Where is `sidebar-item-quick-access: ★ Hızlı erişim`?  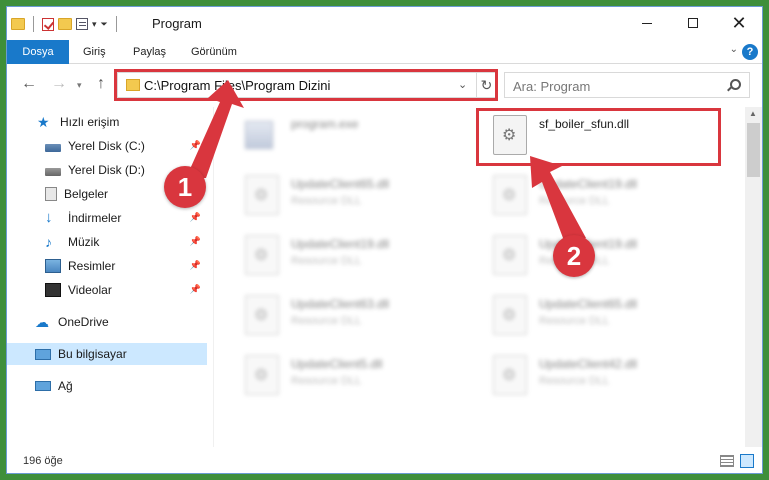
sidebar-item-quick-access: ★ Hızlı erişim is located at coordinates (107, 122).